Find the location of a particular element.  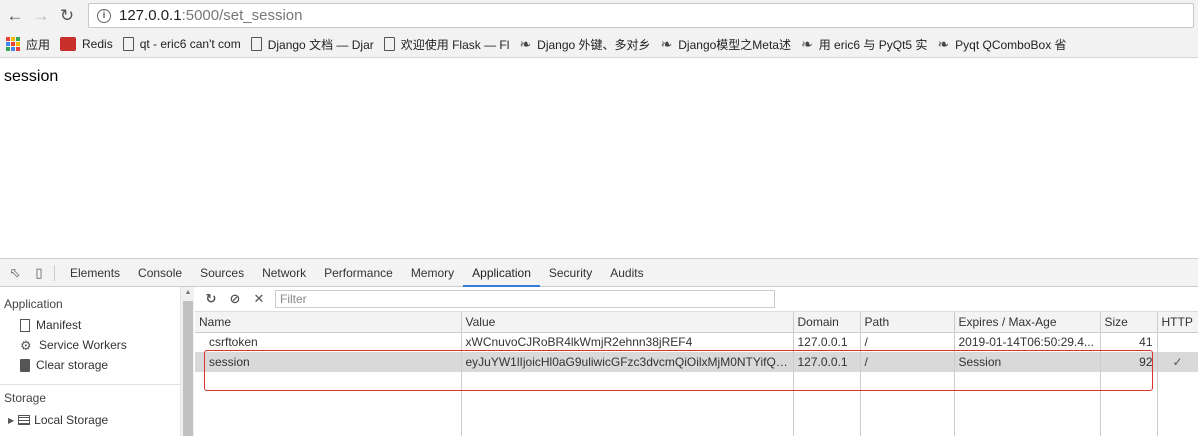

scrollbar-thumb is located at coordinates (188, 368).